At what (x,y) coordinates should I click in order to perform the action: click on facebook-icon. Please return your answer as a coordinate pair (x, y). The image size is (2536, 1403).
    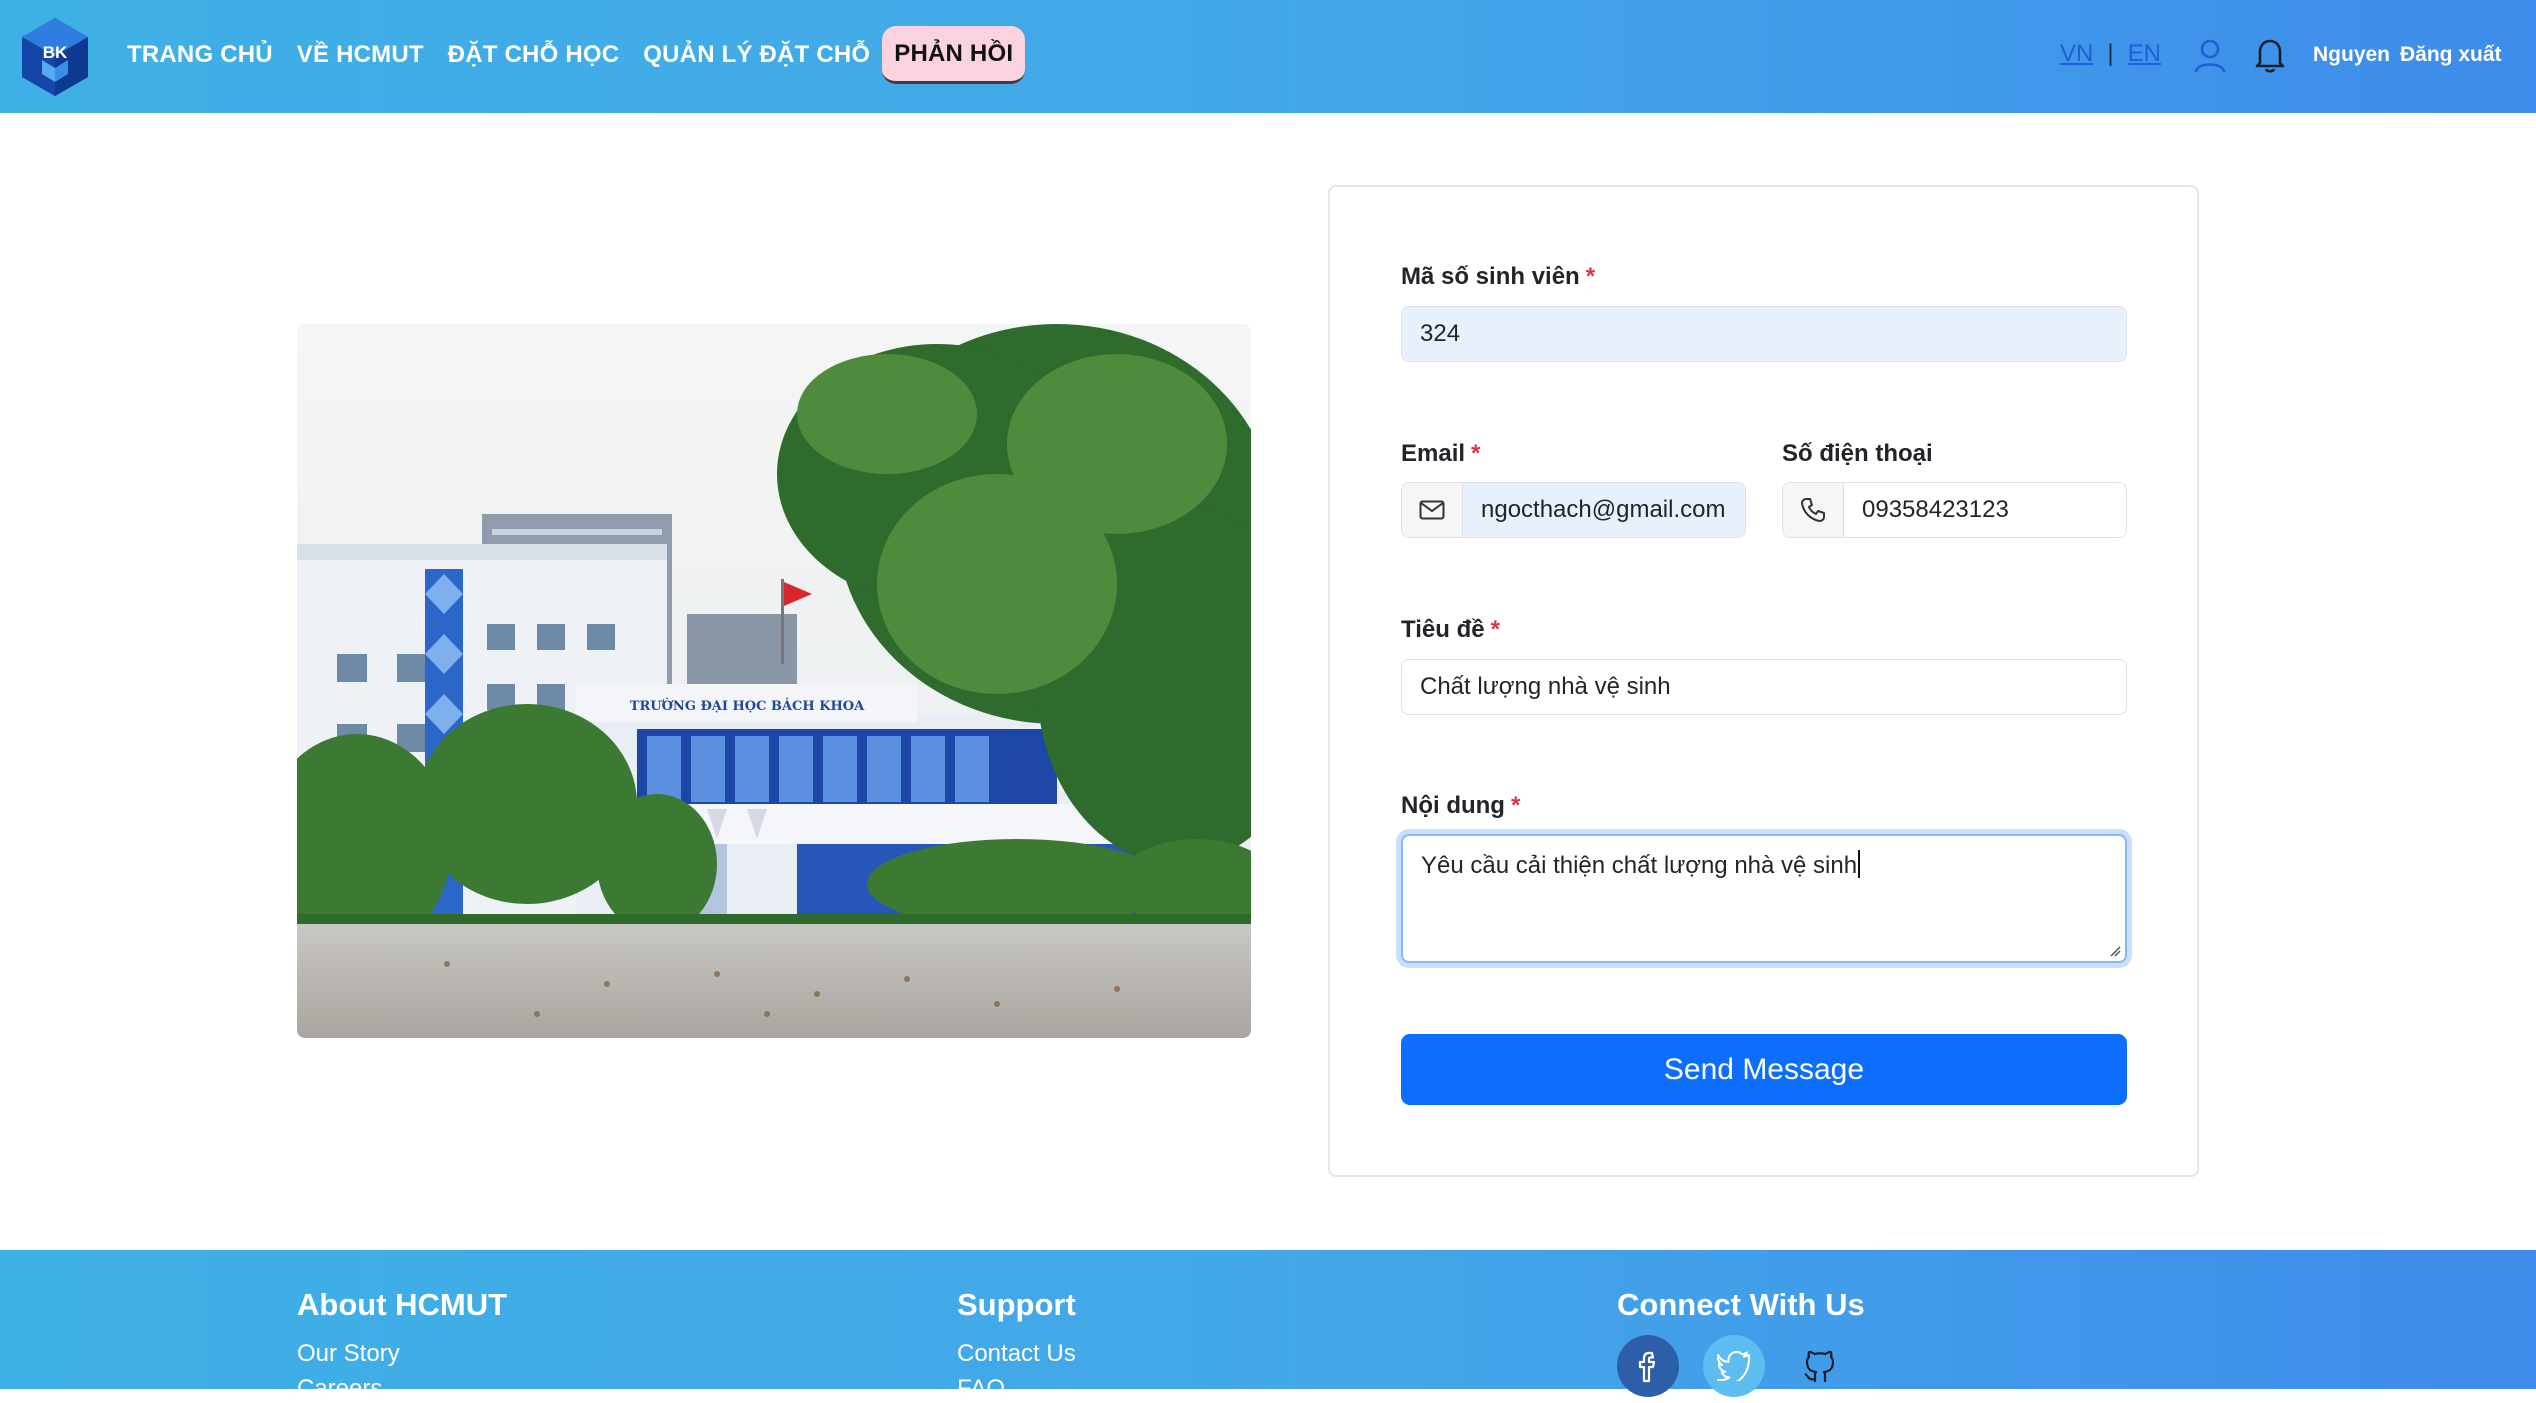
    Looking at the image, I should click on (1648, 1366).